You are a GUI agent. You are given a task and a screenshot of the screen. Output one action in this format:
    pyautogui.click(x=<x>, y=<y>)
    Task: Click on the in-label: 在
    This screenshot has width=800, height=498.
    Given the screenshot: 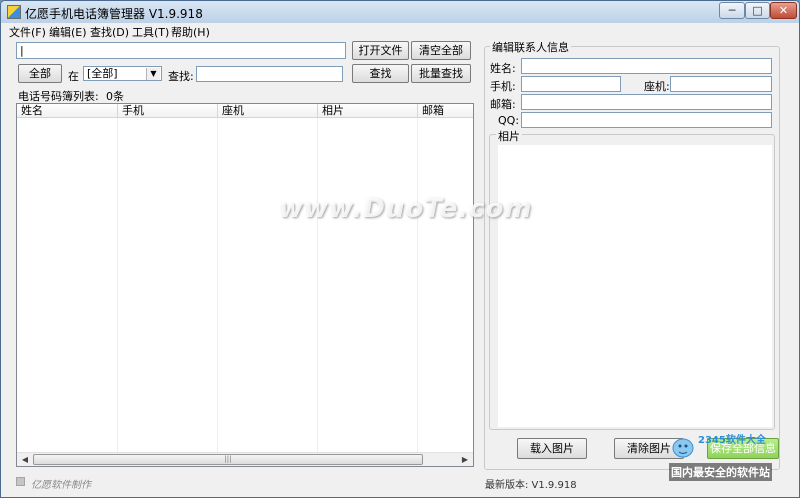 What is the action you would take?
    pyautogui.click(x=73, y=76)
    